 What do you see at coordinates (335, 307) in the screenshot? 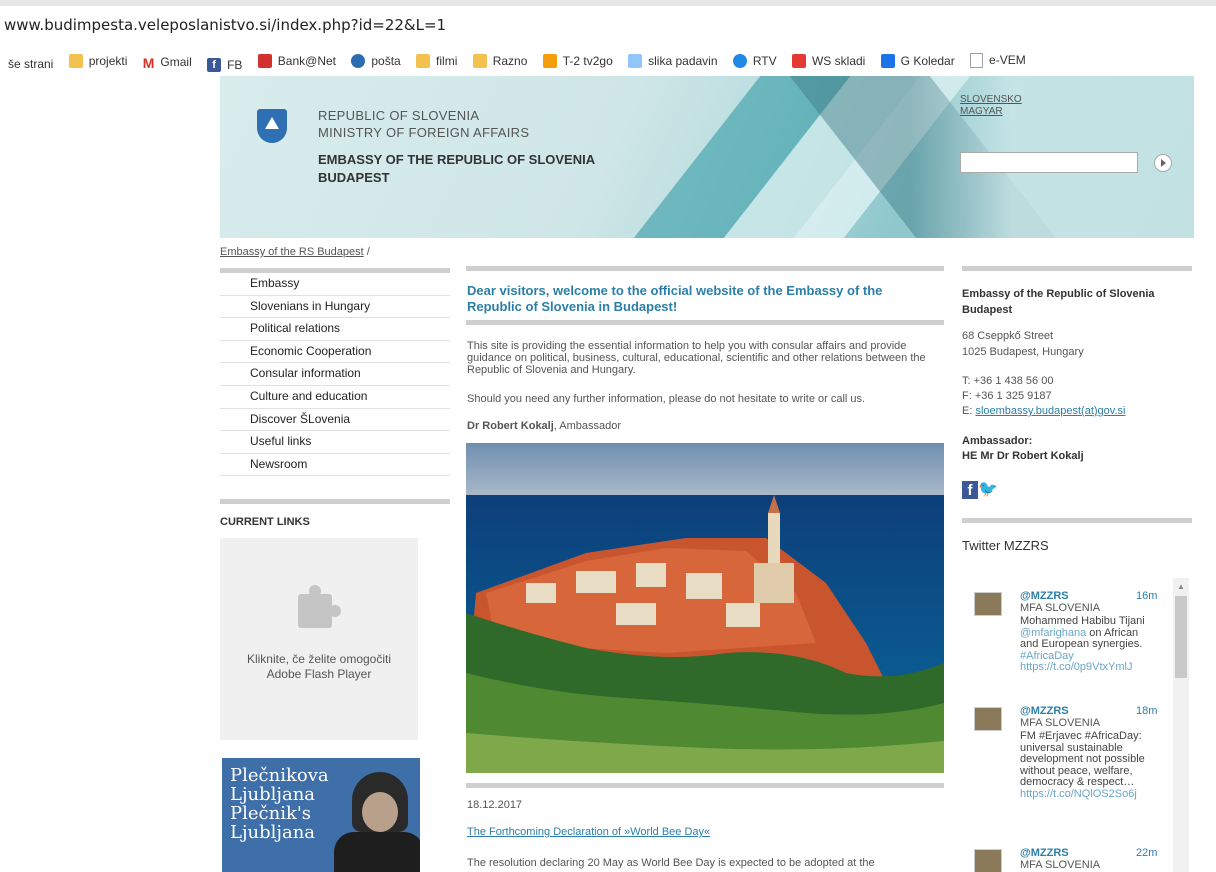
I see `nav-item-slovenians-in-hungary: Slovenians in Hungary` at bounding box center [335, 307].